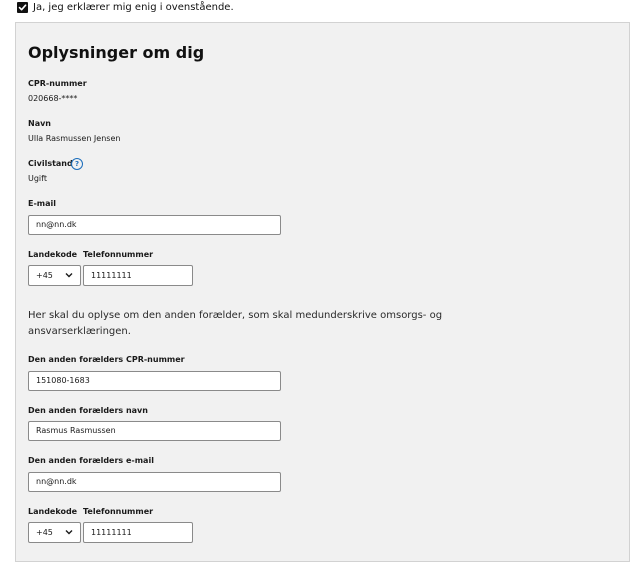  What do you see at coordinates (42, 203) in the screenshot?
I see `email-label: E-mail` at bounding box center [42, 203].